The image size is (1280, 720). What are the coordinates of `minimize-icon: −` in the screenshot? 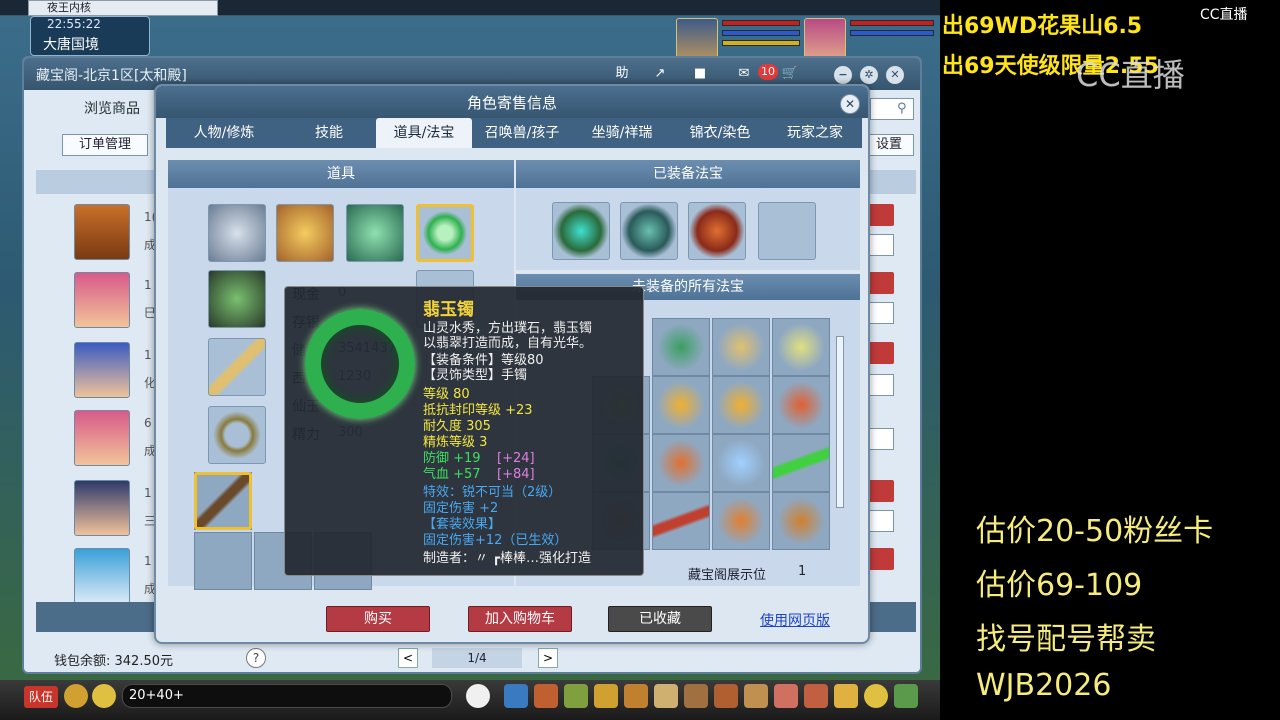 It's located at (843, 75).